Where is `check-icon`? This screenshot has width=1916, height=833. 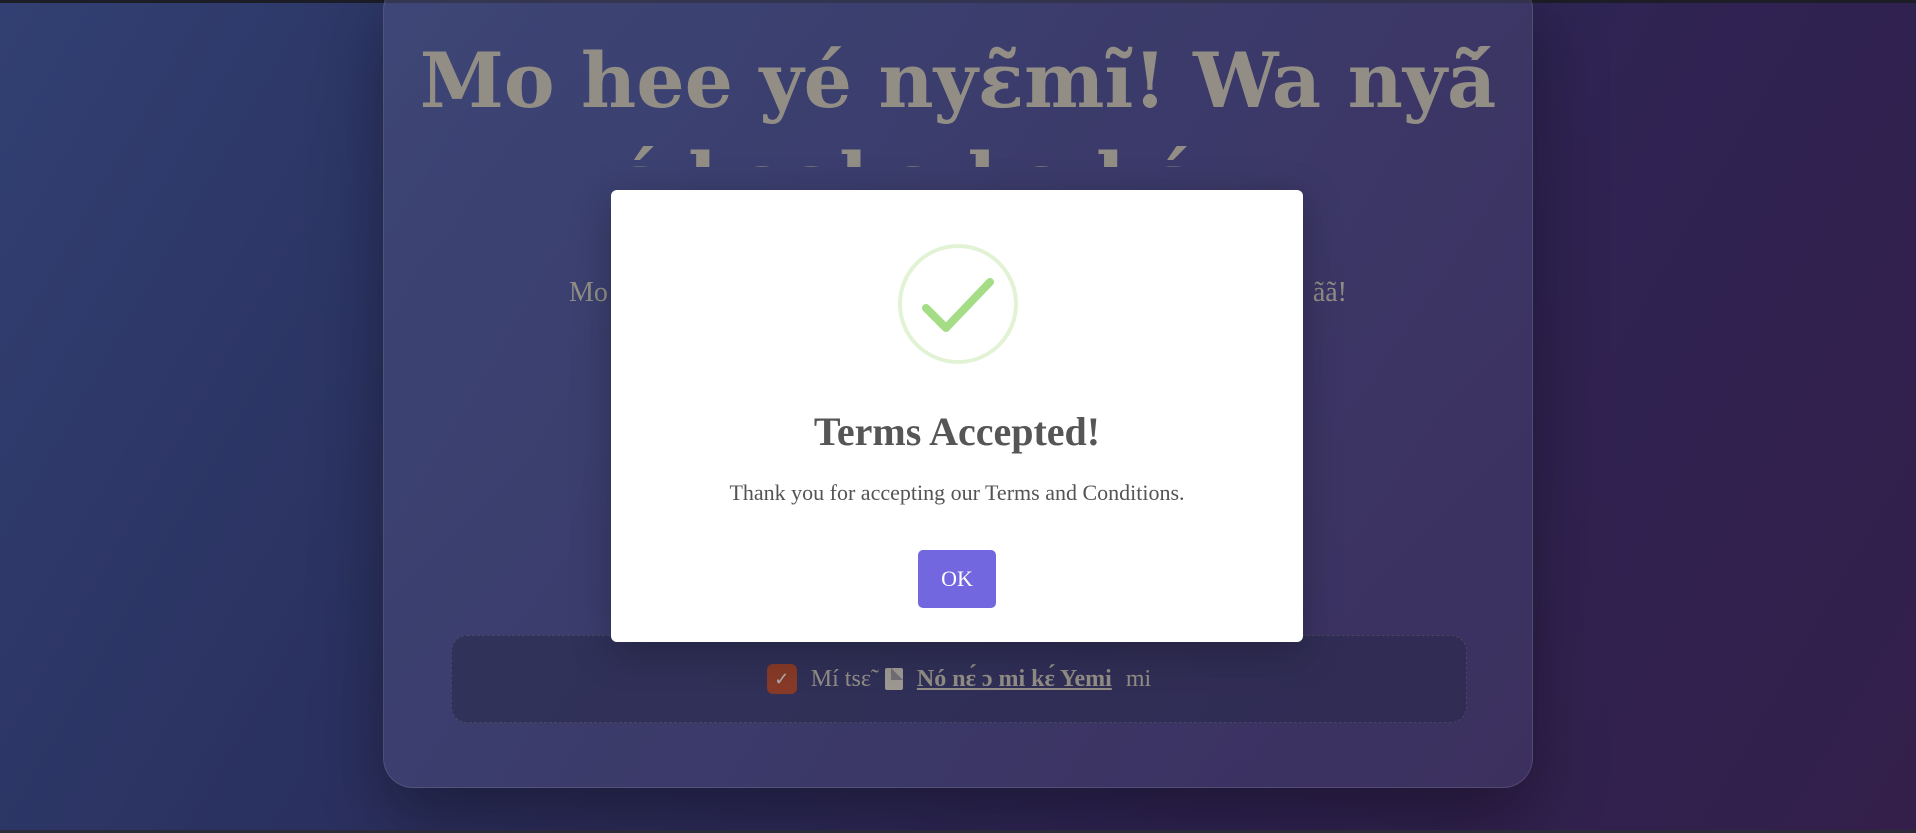
check-icon is located at coordinates (958, 304).